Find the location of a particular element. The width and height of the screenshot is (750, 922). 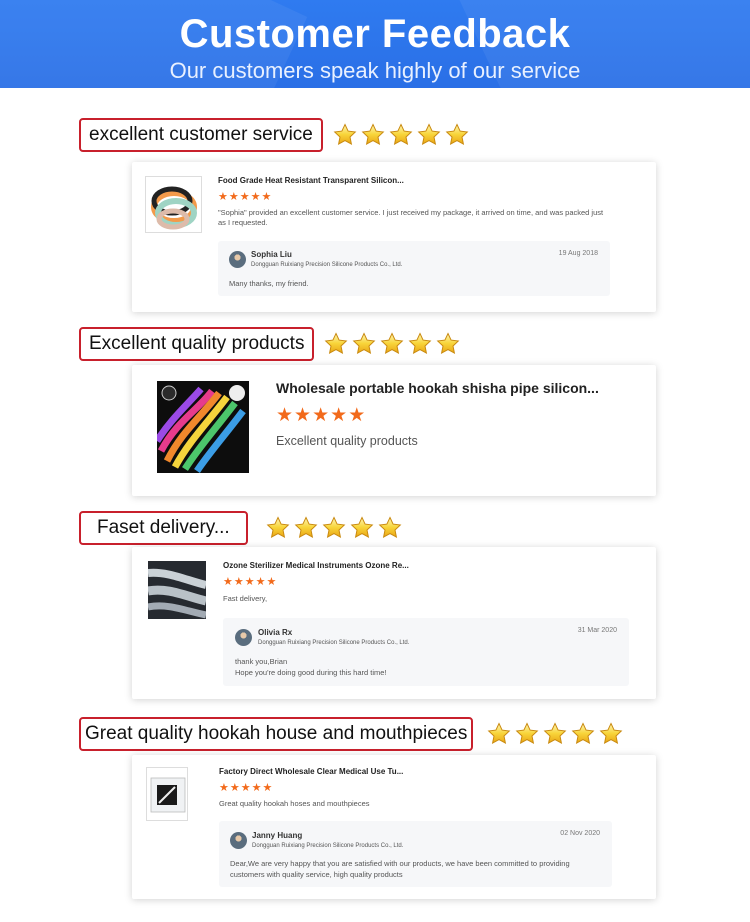

review-2-headline-row: Excellent quality products is located at coordinates (269, 344).